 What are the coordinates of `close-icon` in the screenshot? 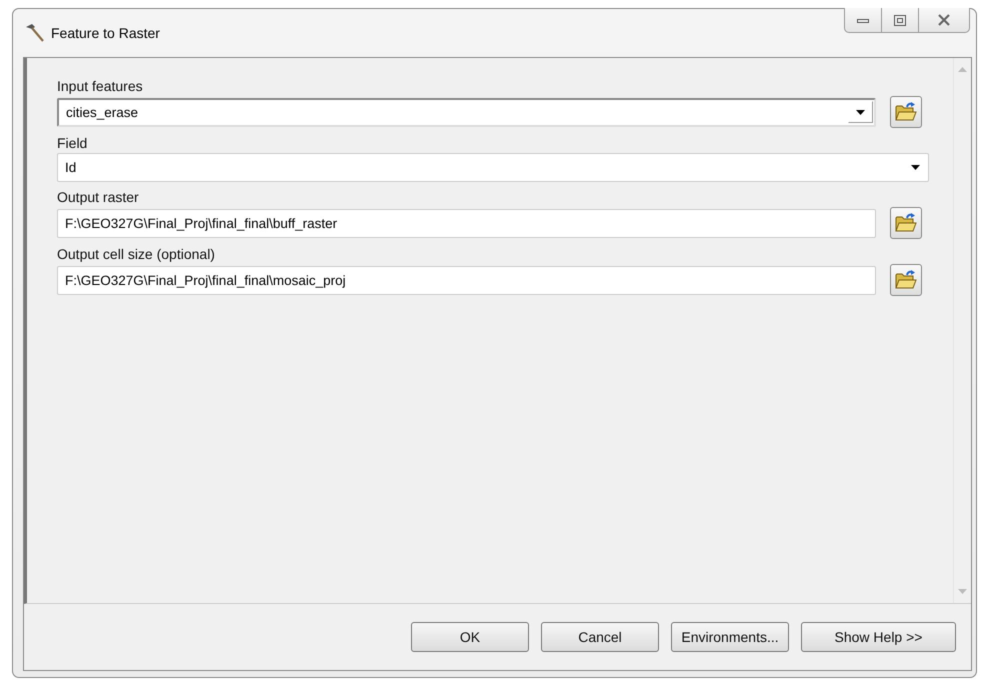 It's located at (944, 20).